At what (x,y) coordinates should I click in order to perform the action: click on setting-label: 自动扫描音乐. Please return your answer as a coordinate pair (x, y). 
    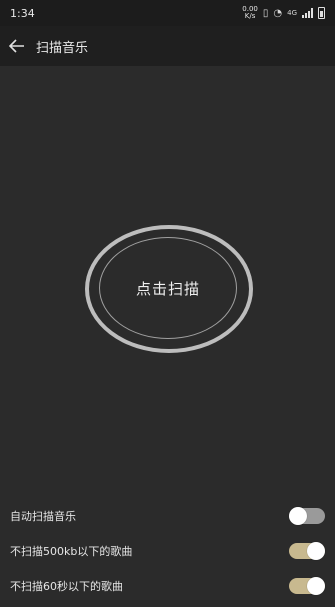
    Looking at the image, I should click on (43, 516).